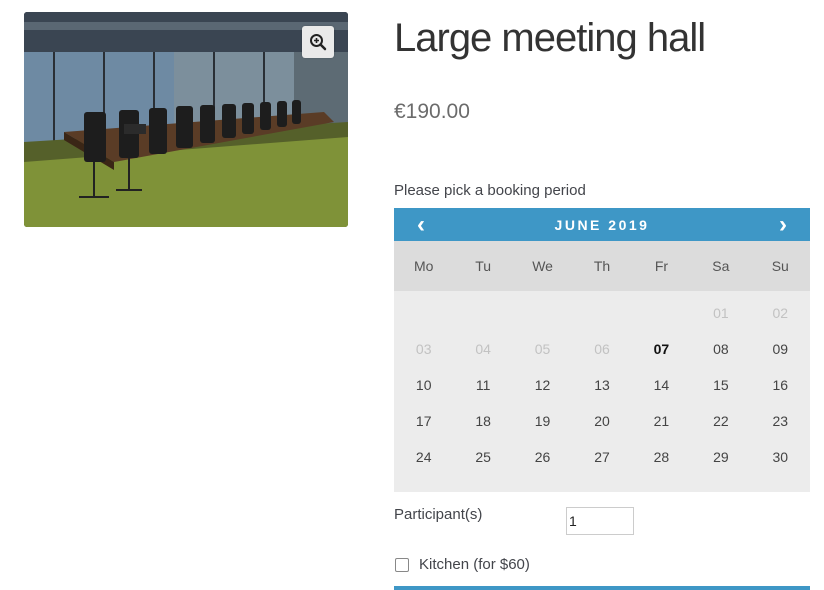 Image resolution: width=824 pixels, height=590 pixels. Describe the element at coordinates (720, 421) in the screenshot. I see `calendar-day: 22` at that location.